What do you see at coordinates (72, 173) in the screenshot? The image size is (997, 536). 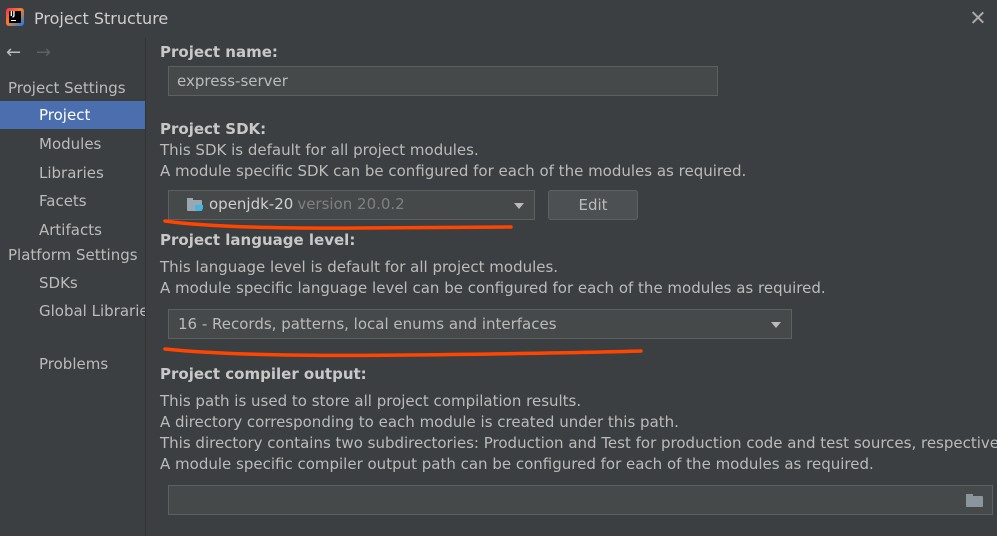 I see `sidebar-item-libraries: Libraries` at bounding box center [72, 173].